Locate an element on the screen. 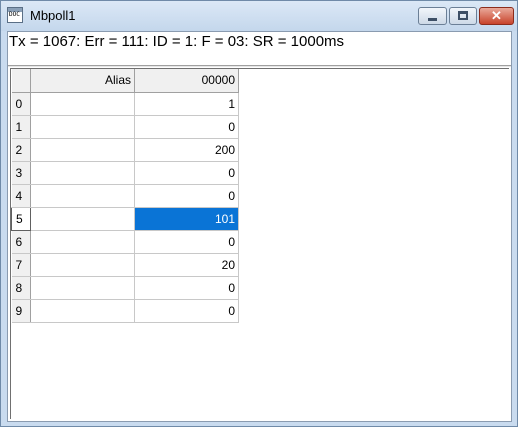  table-row: 01 is located at coordinates (125, 104).